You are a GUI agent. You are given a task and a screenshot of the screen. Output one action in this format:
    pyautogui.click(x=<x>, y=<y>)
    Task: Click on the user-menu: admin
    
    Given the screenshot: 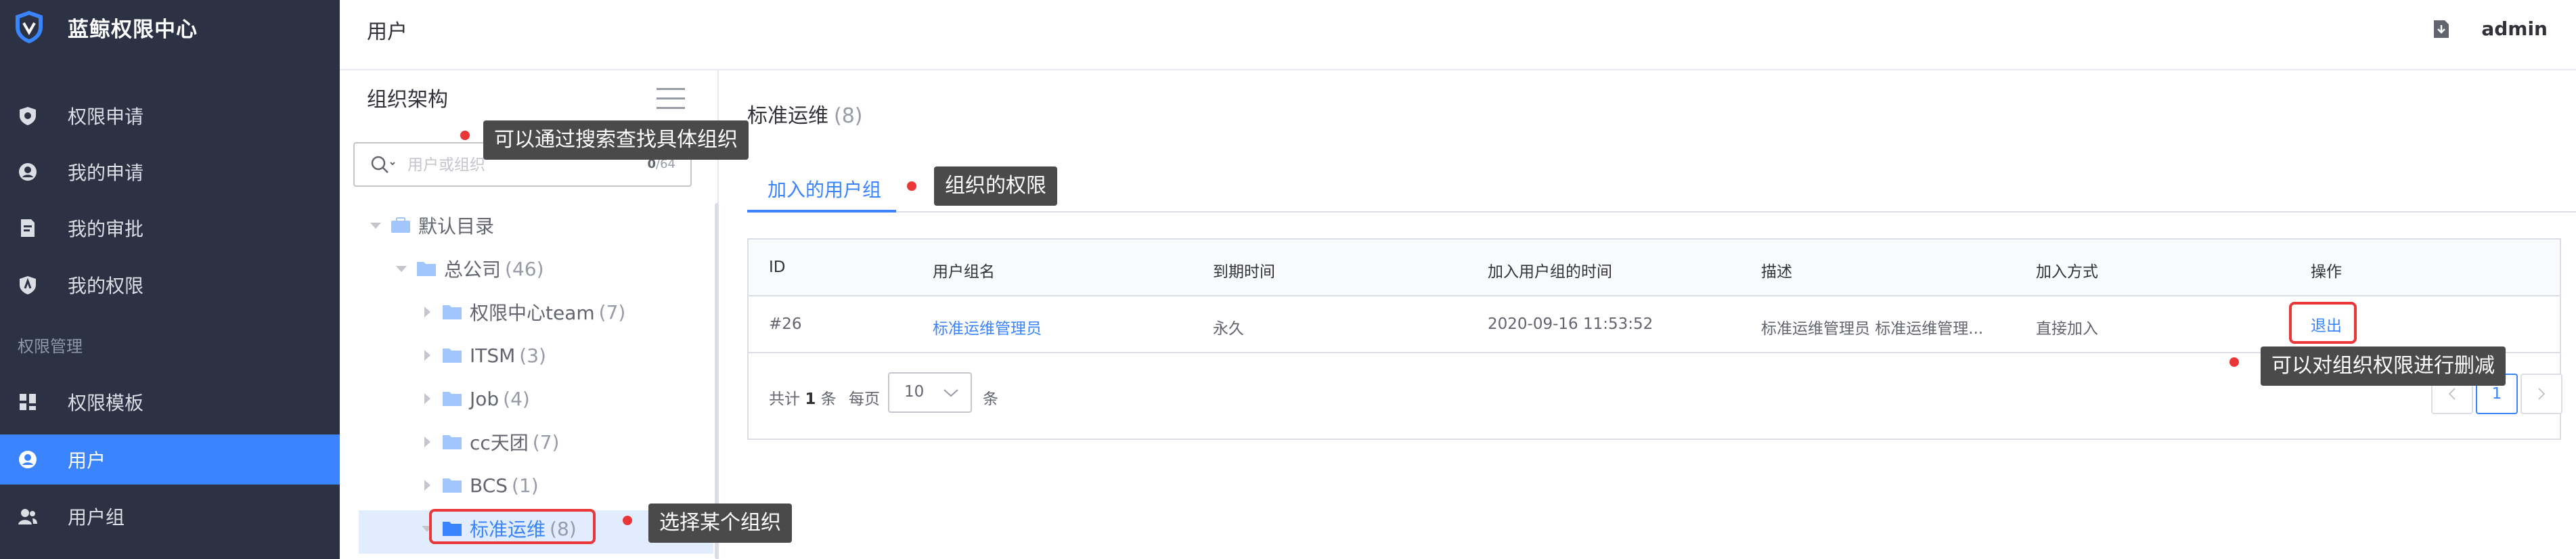 What is the action you would take?
    pyautogui.click(x=2489, y=29)
    